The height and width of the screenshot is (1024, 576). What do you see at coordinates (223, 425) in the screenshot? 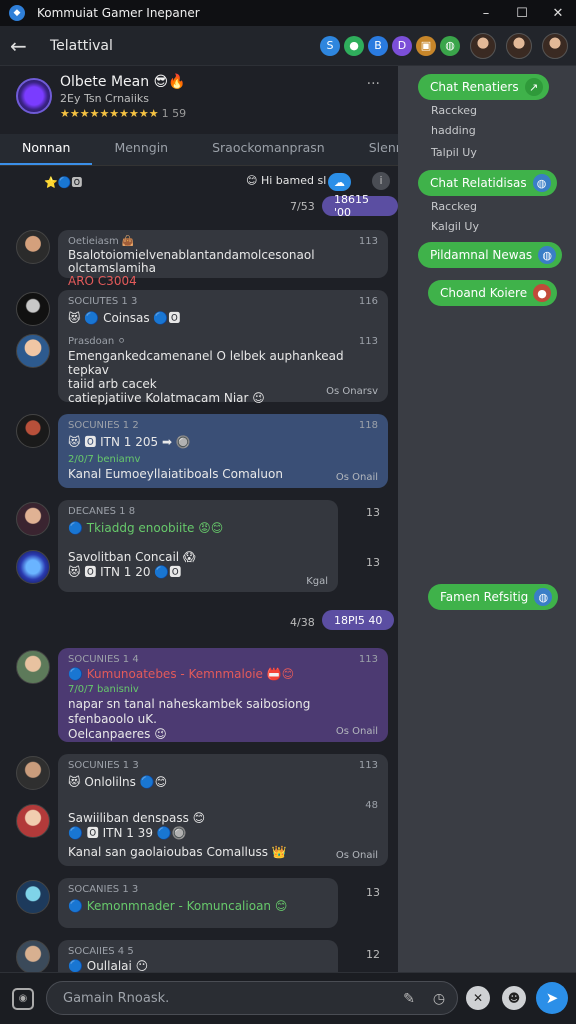
I see `message-meta: SOCUNIES 1 2 118` at bounding box center [223, 425].